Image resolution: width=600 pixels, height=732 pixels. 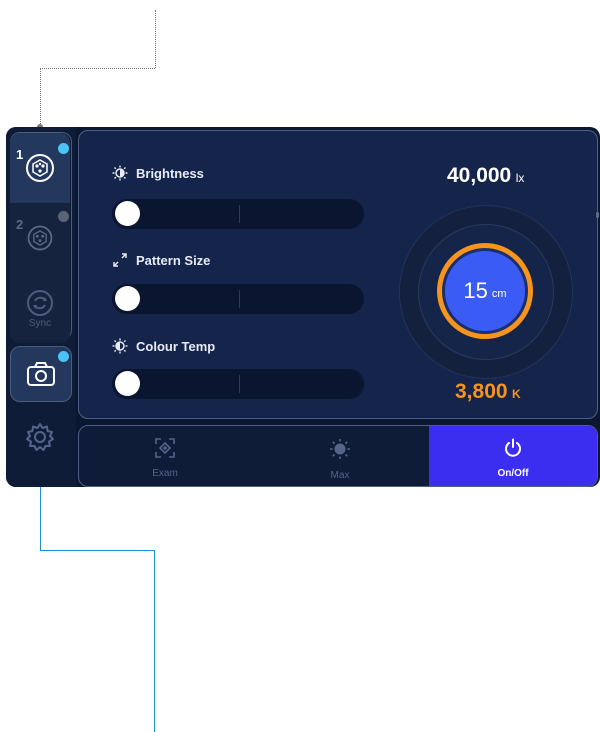 I want to click on expand-icon, so click(x=120, y=260).